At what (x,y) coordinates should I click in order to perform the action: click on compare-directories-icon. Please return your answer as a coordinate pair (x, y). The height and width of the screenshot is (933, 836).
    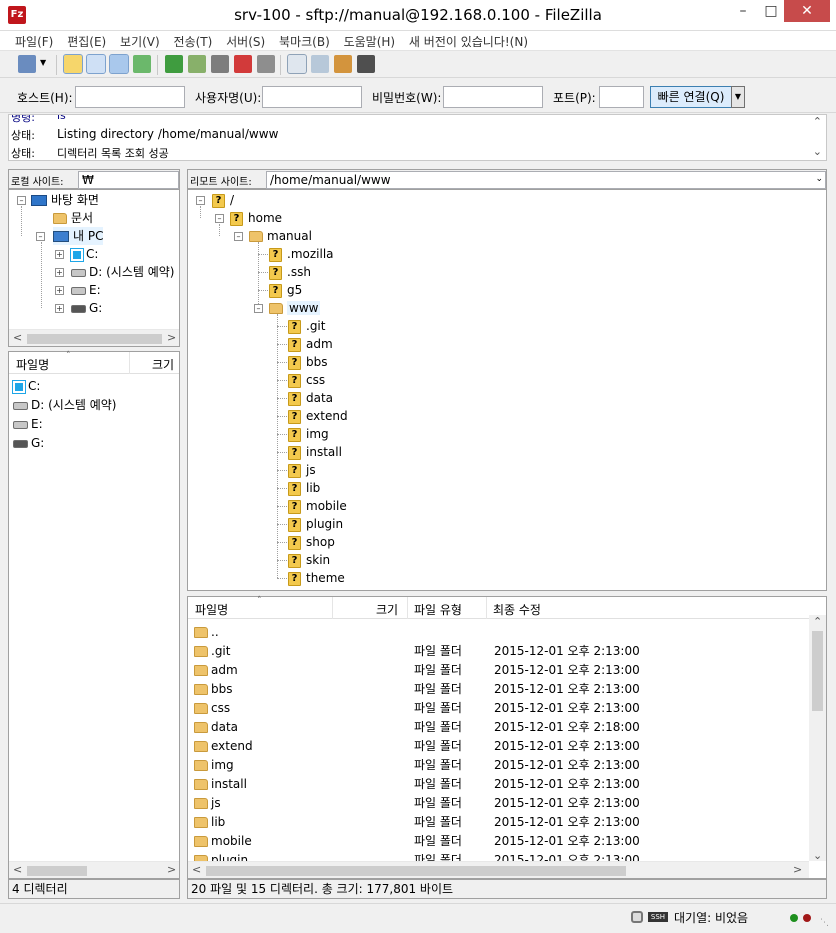
    Looking at the image, I should click on (320, 64).